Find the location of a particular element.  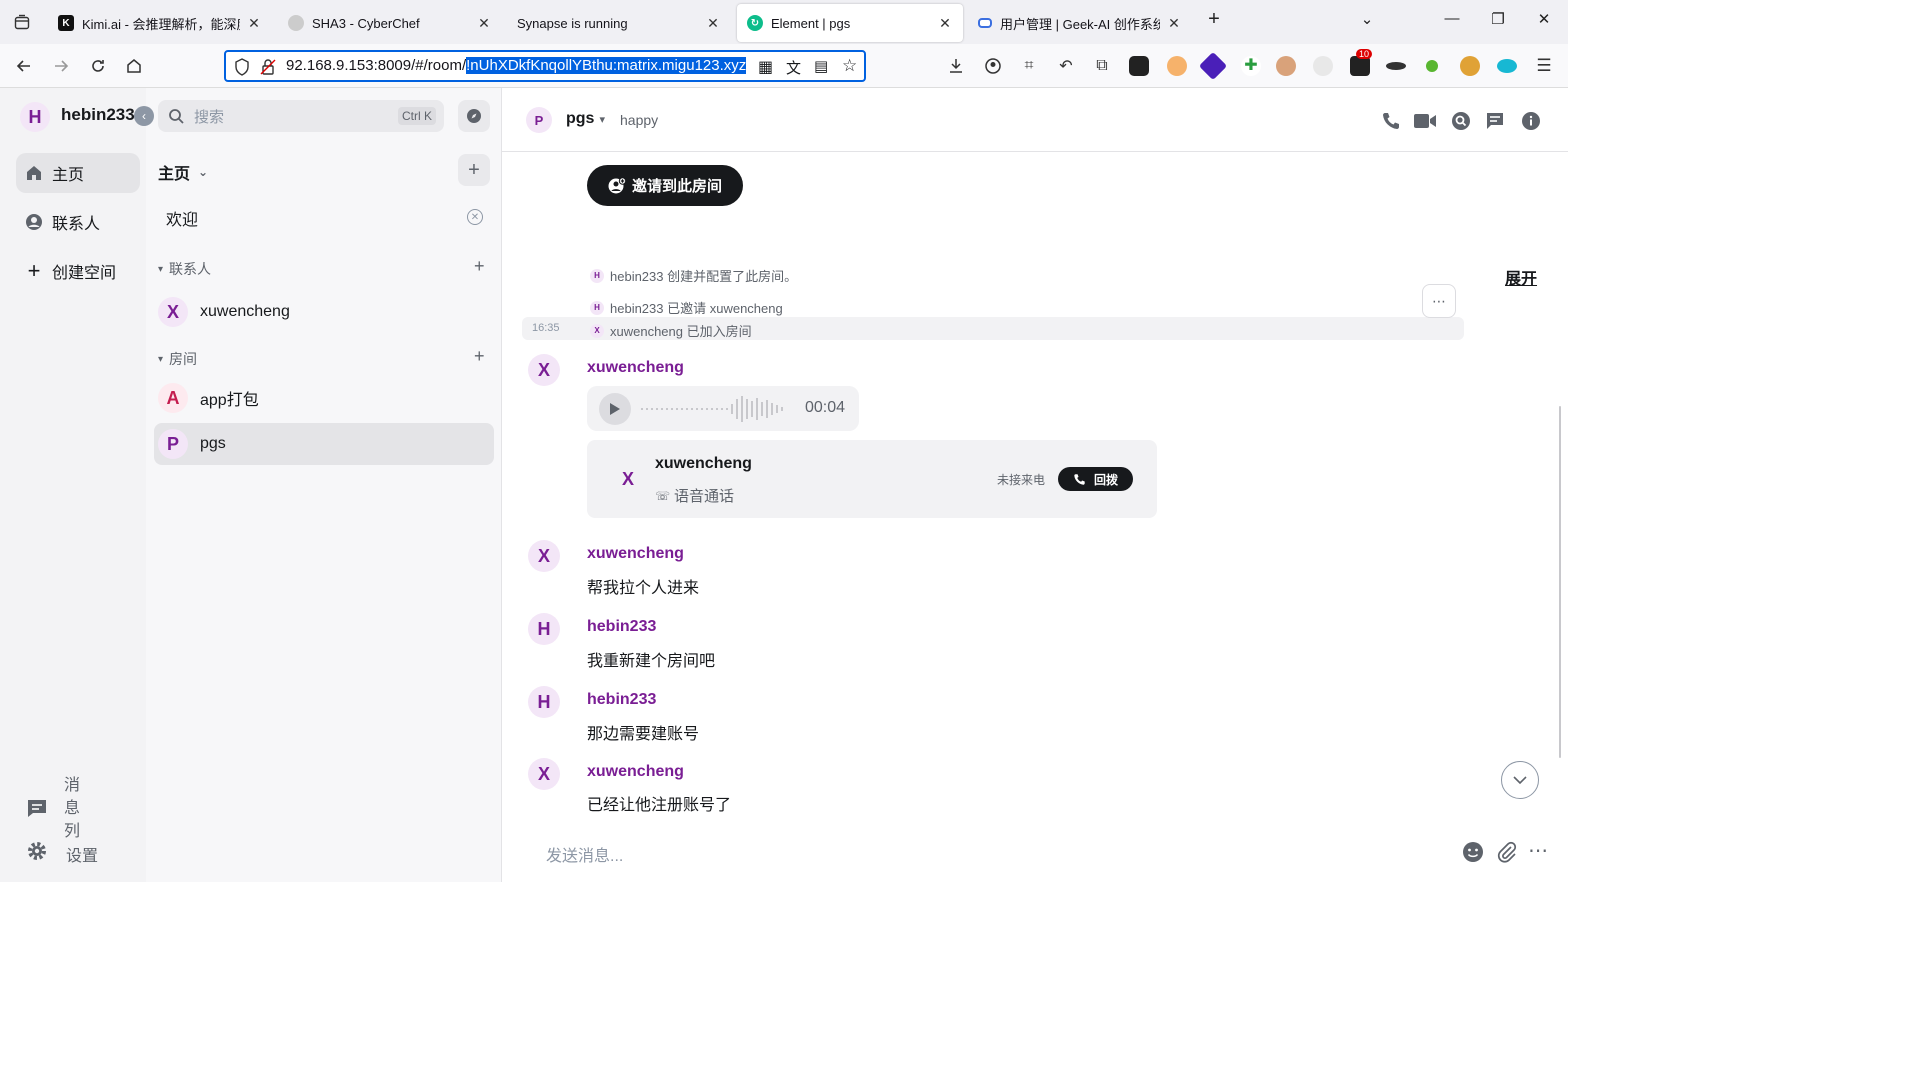

account-icon is located at coordinates (993, 66).